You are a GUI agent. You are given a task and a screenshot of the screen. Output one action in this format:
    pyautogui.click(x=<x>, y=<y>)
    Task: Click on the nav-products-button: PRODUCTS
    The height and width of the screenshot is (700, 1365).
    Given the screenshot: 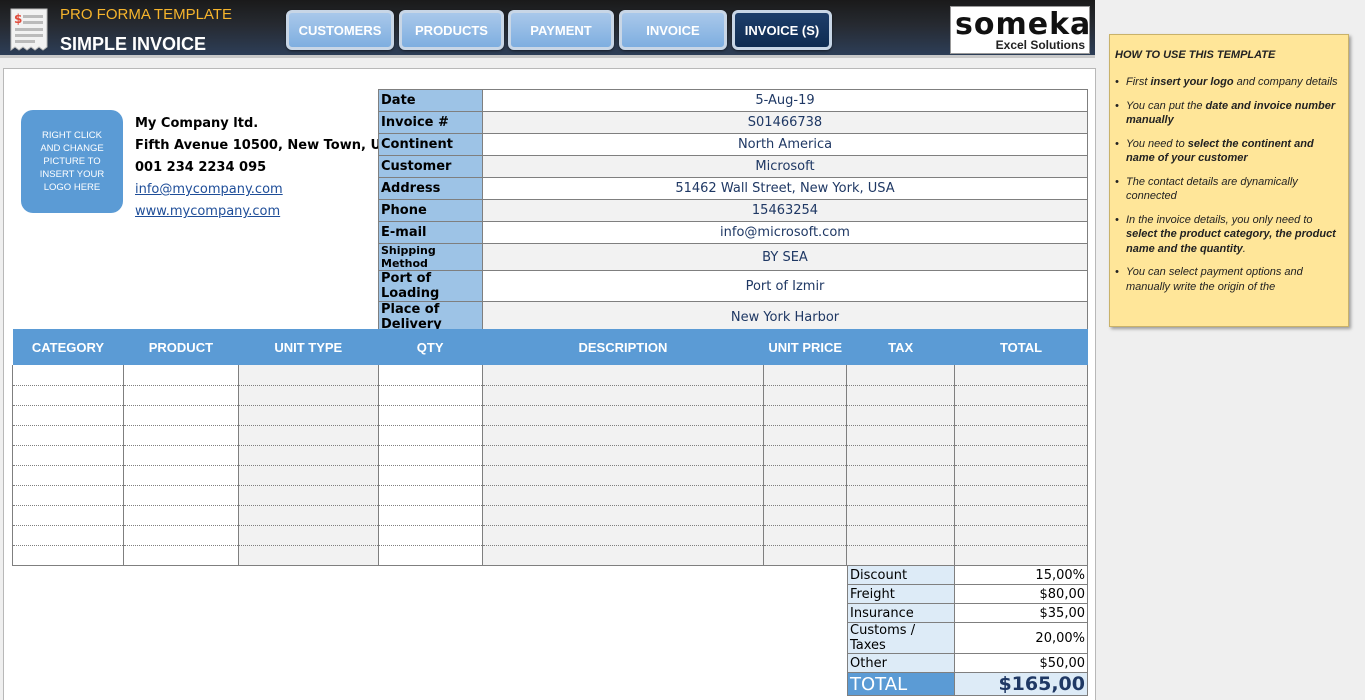 What is the action you would take?
    pyautogui.click(x=451, y=30)
    